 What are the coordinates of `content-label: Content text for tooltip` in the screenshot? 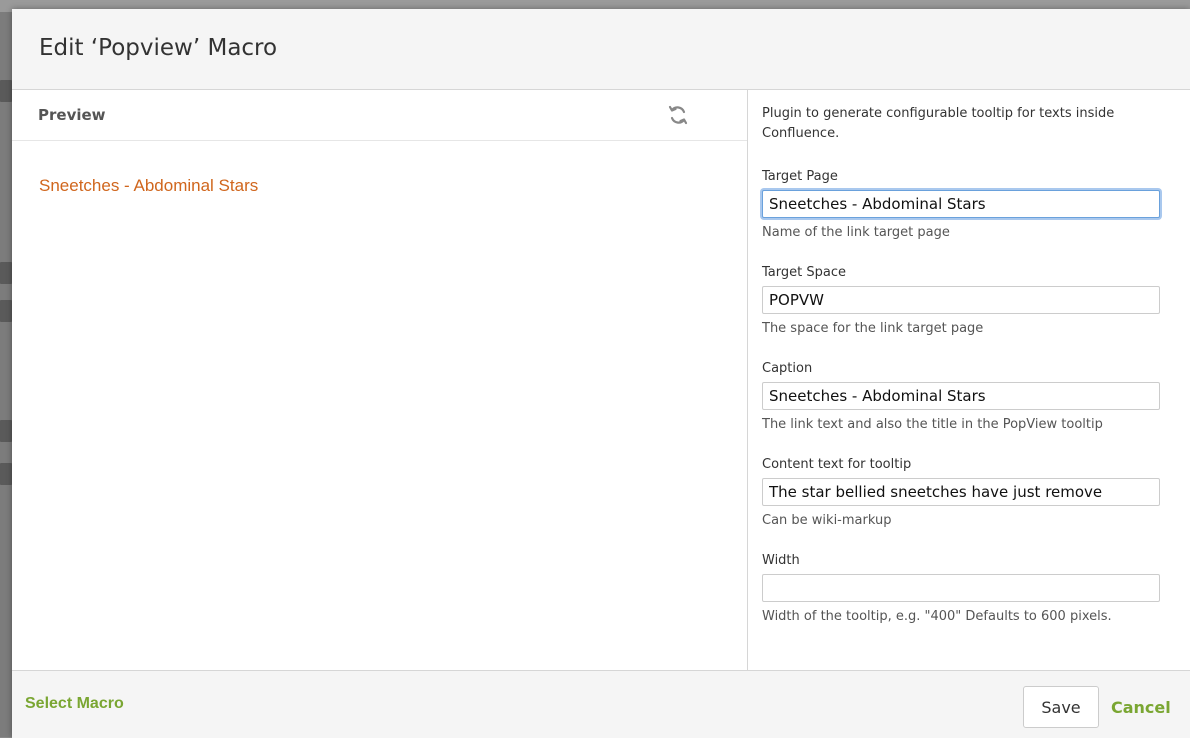 It's located at (837, 464).